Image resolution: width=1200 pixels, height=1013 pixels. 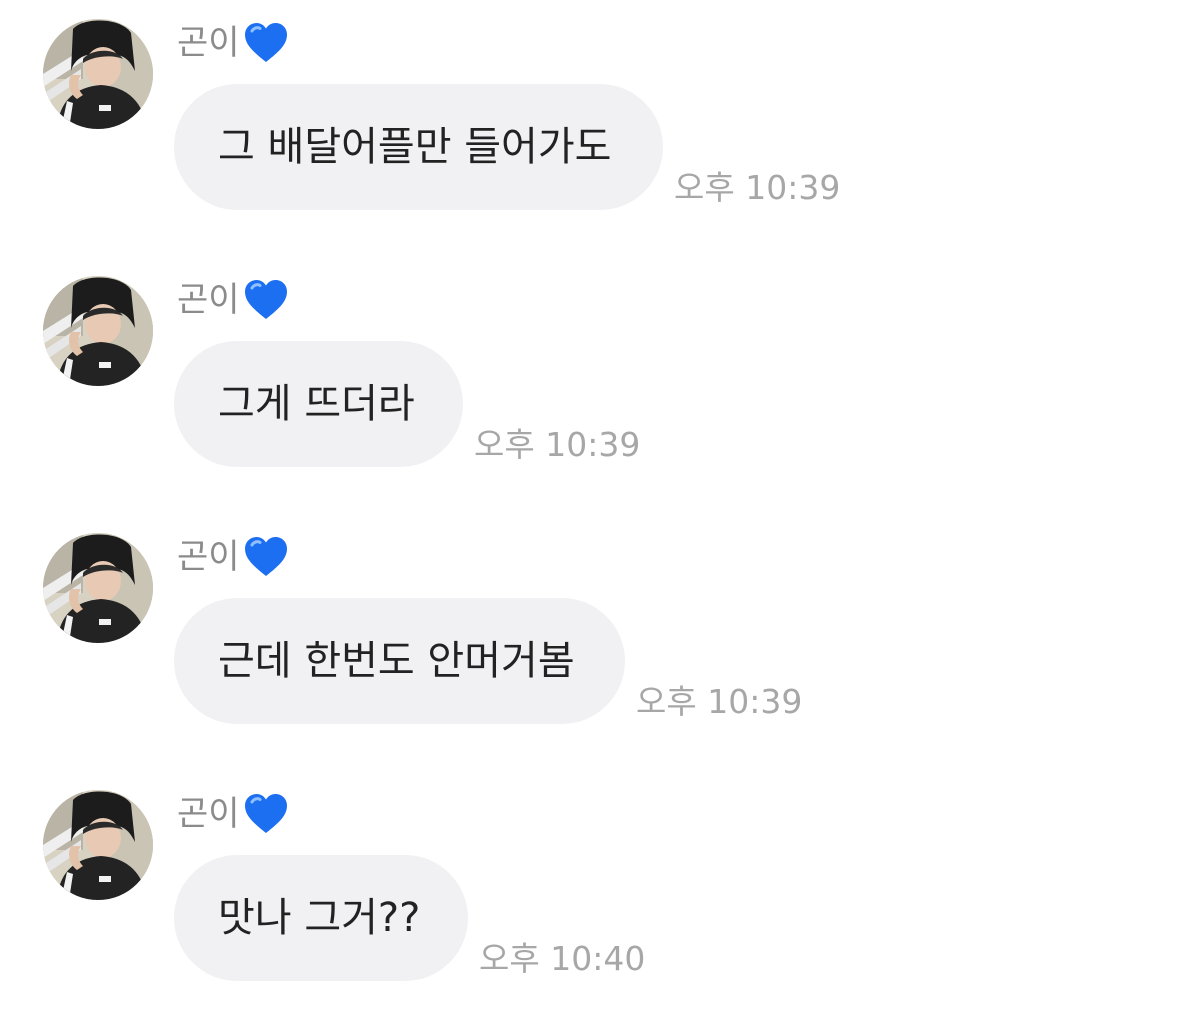 What do you see at coordinates (415, 147) in the screenshot?
I see `message-text: 그 배달어플만 들어가도` at bounding box center [415, 147].